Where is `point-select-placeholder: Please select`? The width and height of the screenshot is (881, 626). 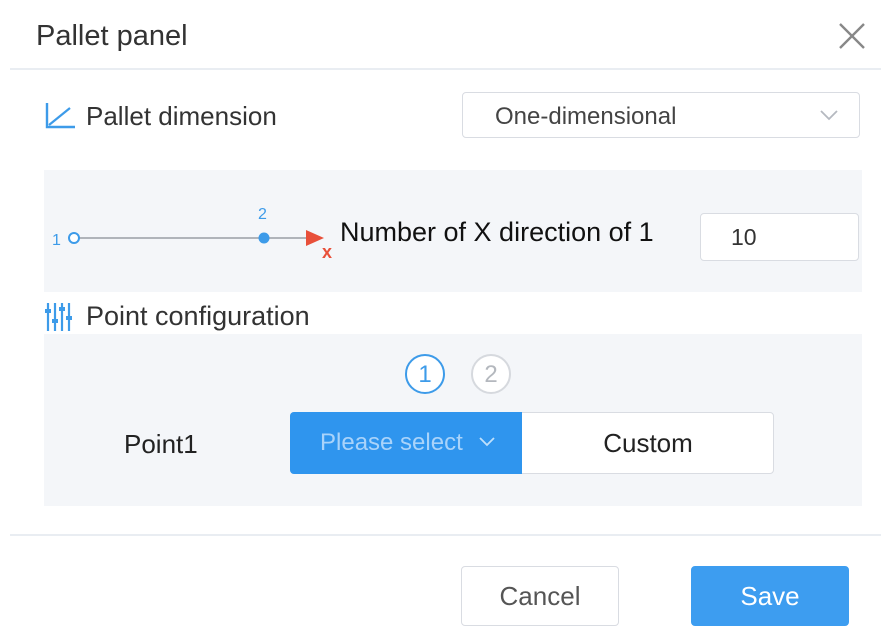 point-select-placeholder: Please select is located at coordinates (391, 442).